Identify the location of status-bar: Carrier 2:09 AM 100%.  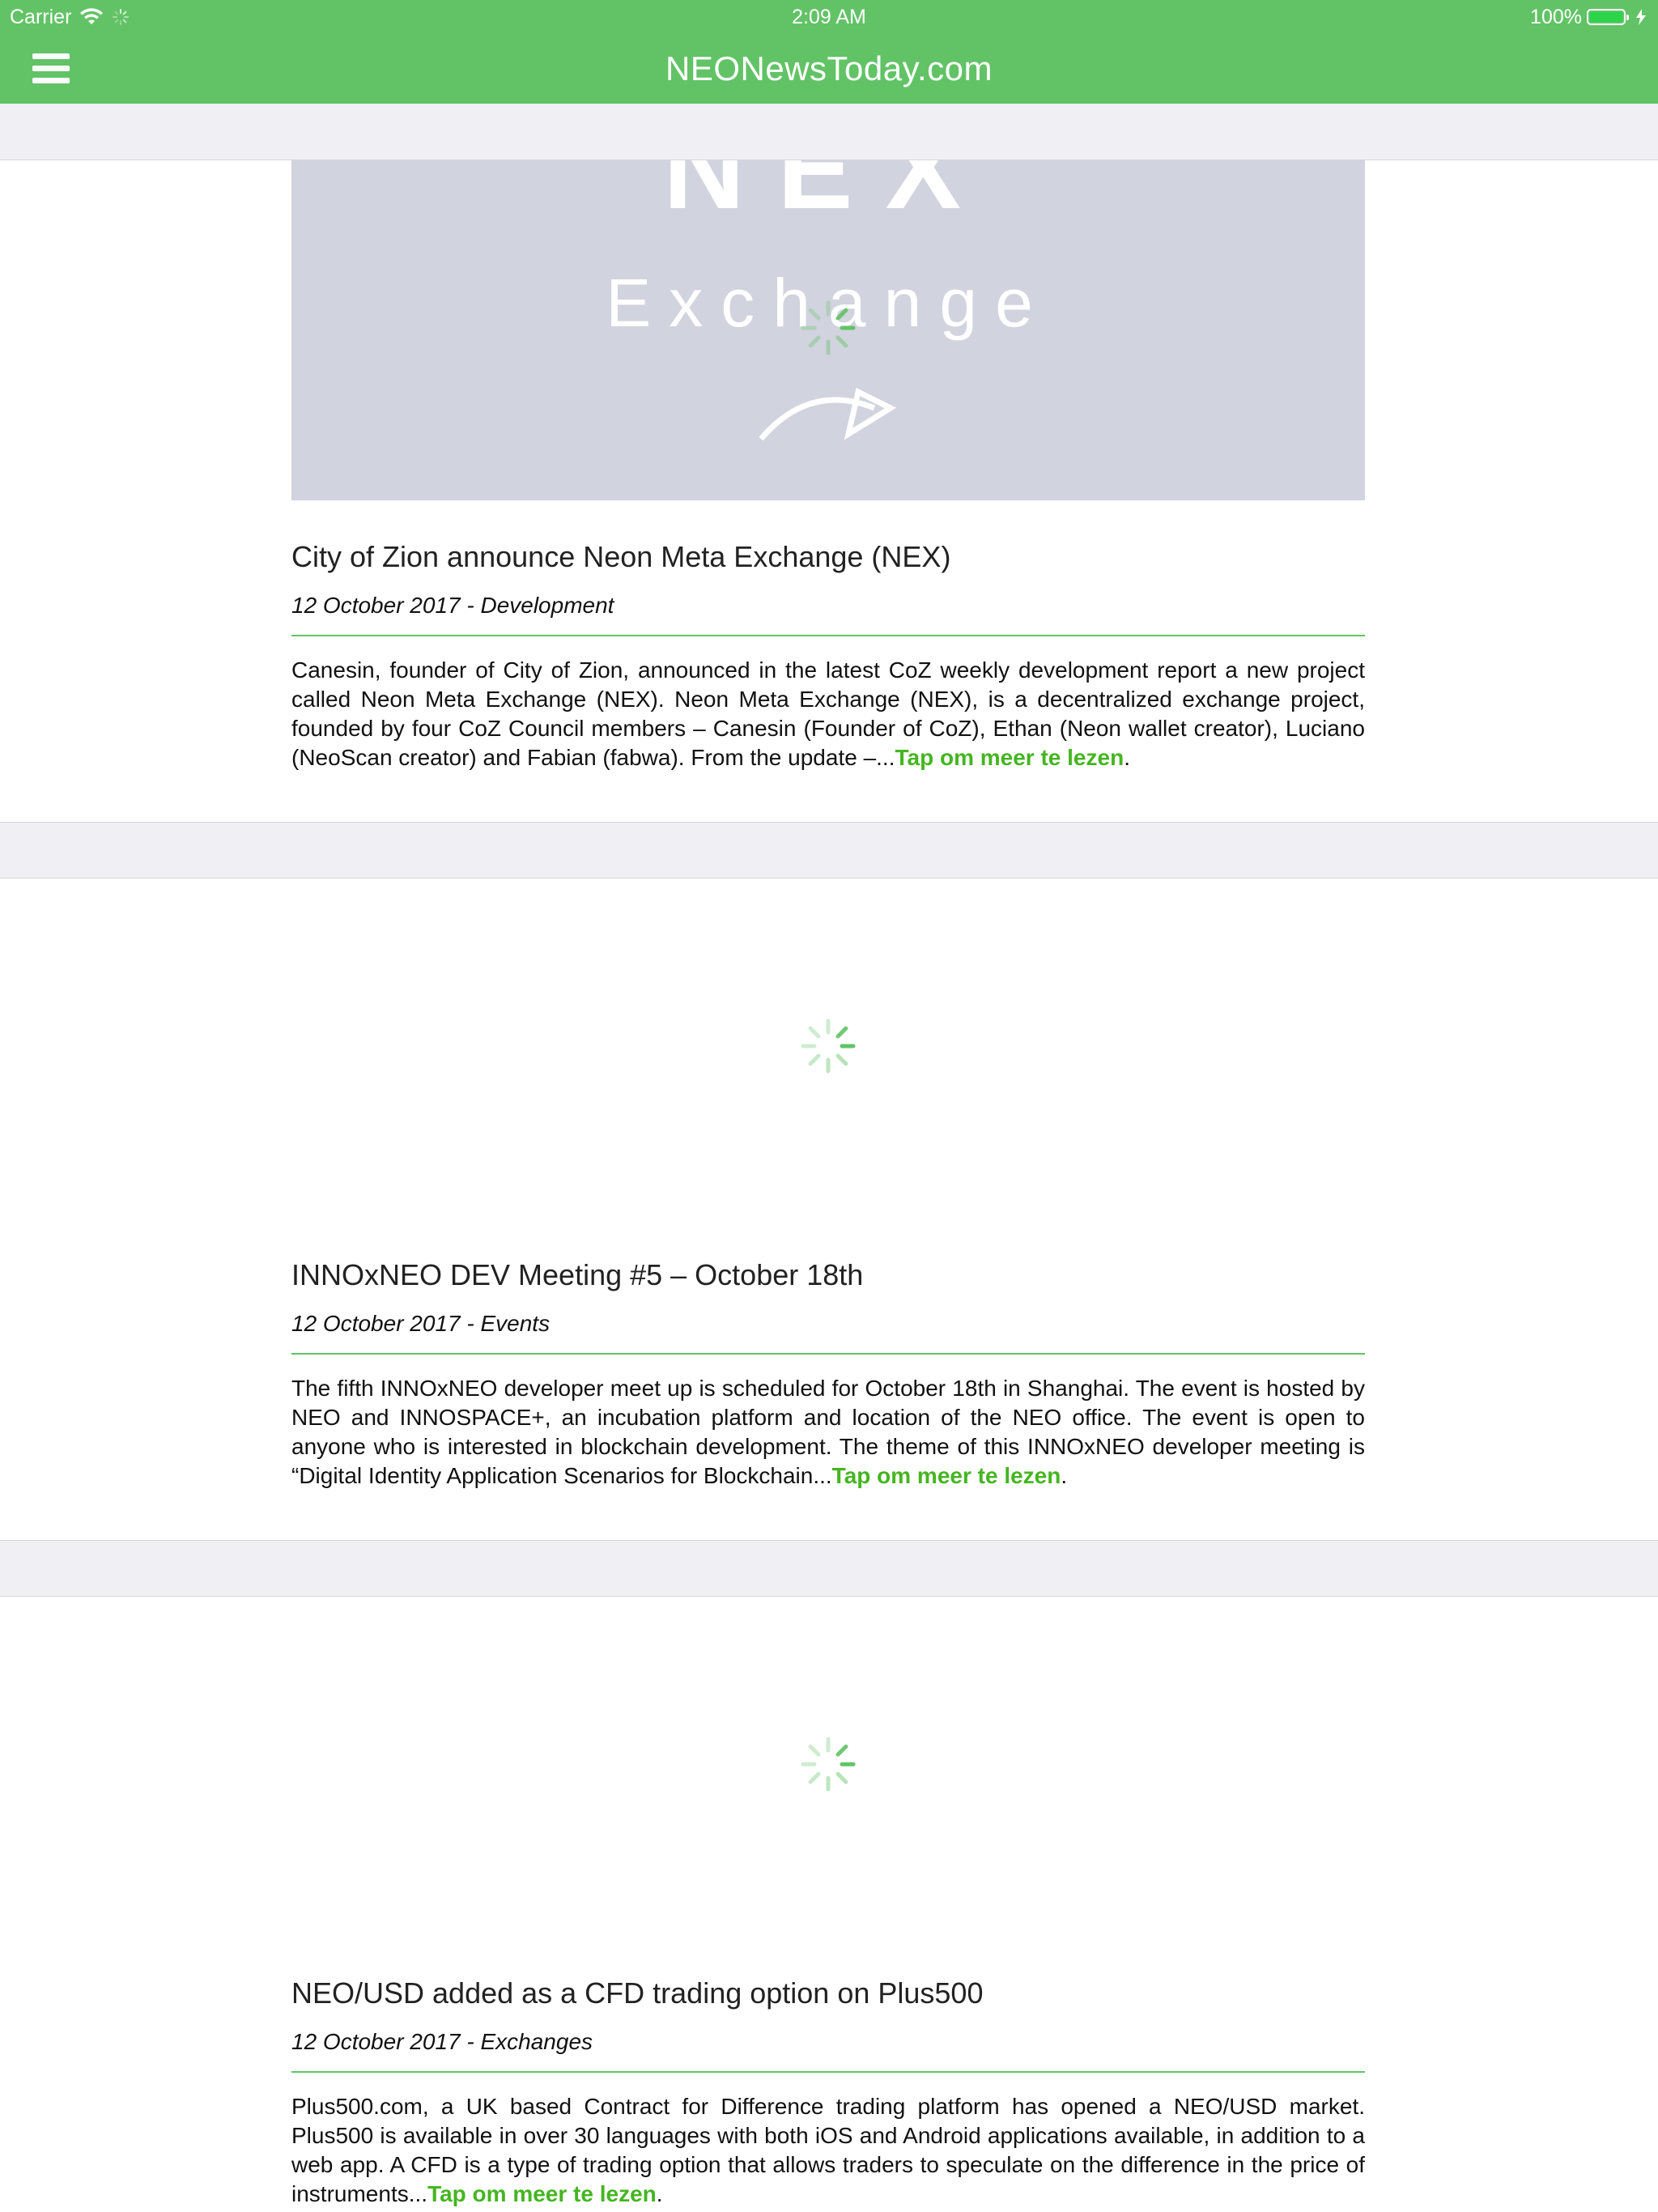
(829, 17).